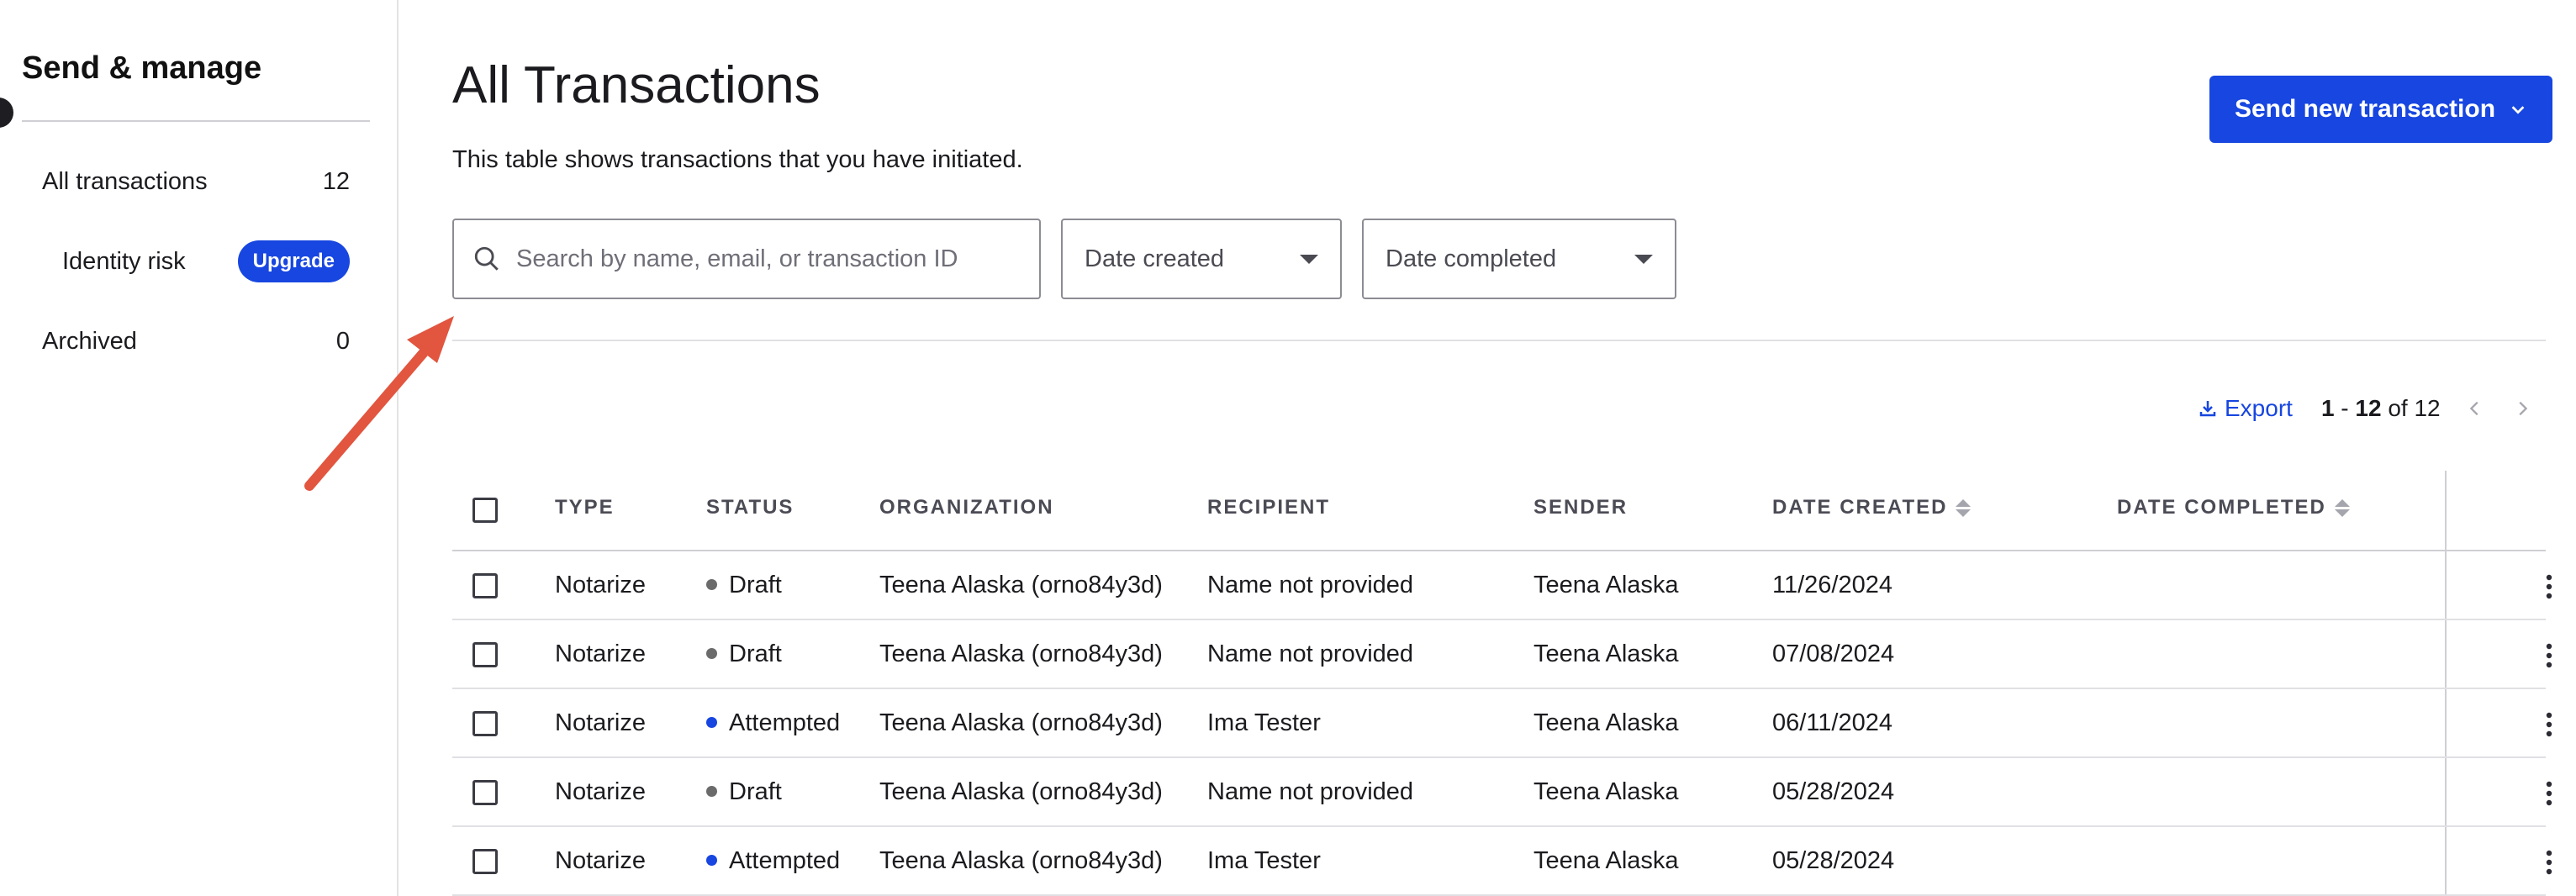  I want to click on export-label: Export, so click(2259, 408).